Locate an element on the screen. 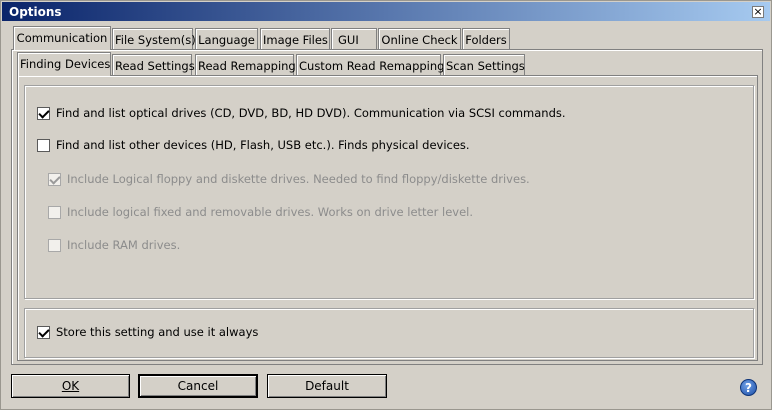 The width and height of the screenshot is (772, 410). tab-communication: Communication is located at coordinates (62, 38).